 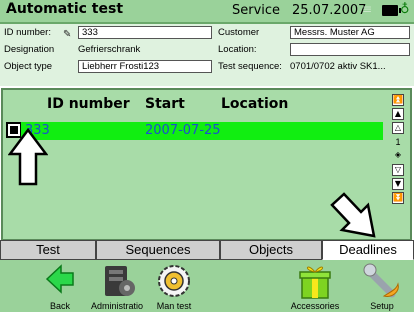 I want to click on customer-label: Customer, so click(x=239, y=32).